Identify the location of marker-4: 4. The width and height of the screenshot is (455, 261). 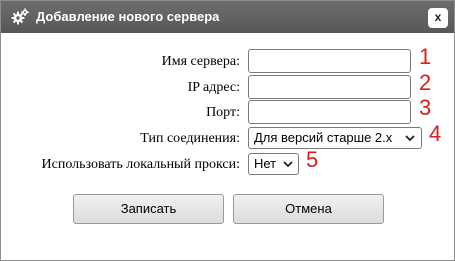
(435, 133).